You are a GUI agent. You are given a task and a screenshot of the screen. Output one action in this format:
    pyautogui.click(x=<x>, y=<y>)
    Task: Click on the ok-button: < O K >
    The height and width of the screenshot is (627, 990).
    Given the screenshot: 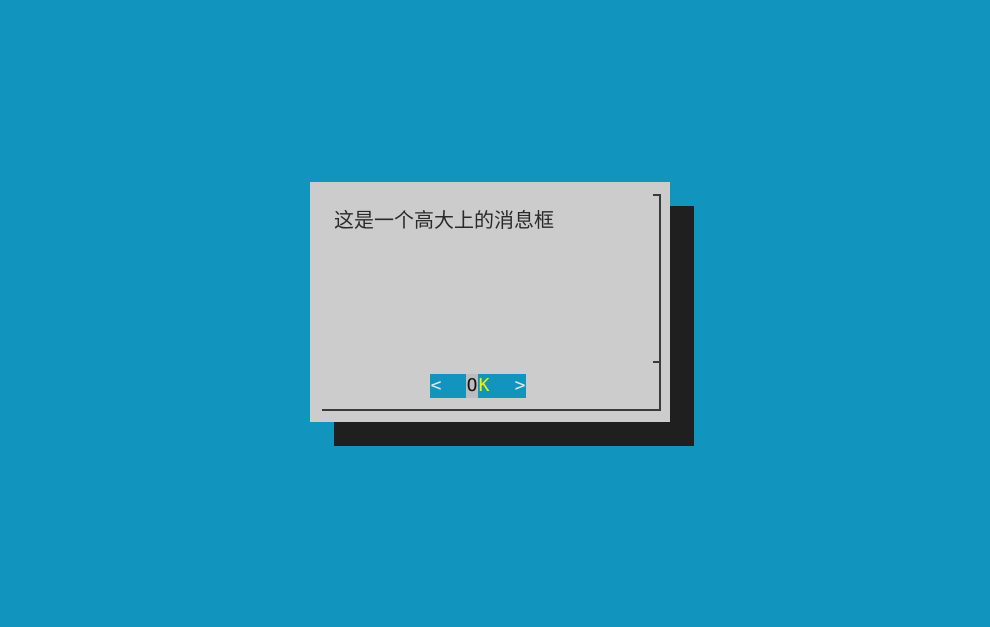 What is the action you would take?
    pyautogui.click(x=478, y=386)
    